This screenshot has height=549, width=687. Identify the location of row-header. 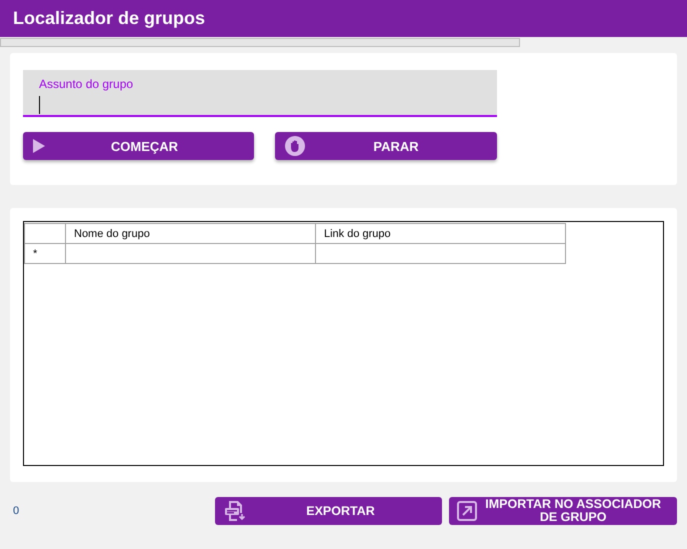
(45, 234).